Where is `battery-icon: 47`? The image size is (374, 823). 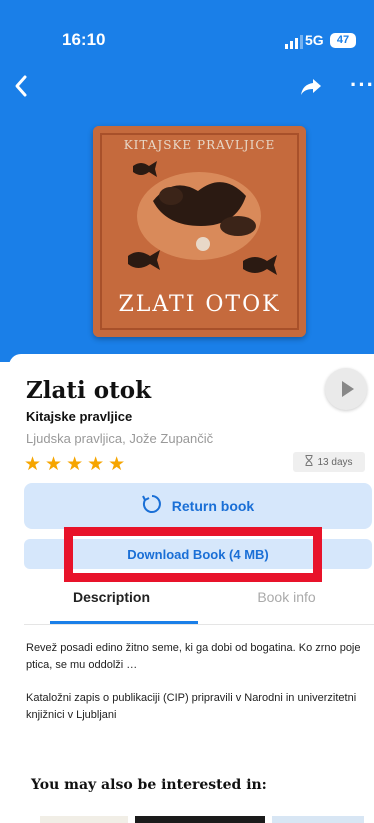 battery-icon: 47 is located at coordinates (343, 40).